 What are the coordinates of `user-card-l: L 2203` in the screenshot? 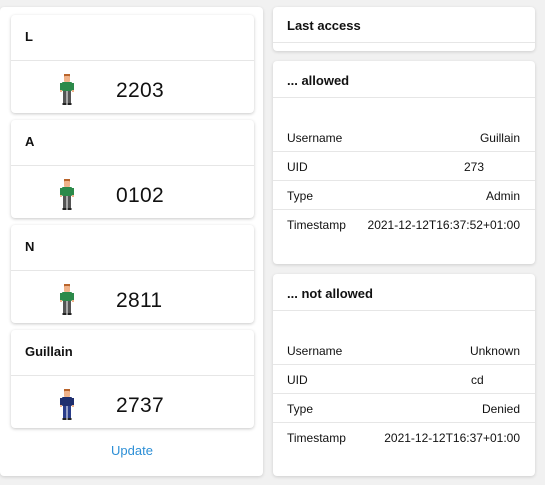 It's located at (132, 64).